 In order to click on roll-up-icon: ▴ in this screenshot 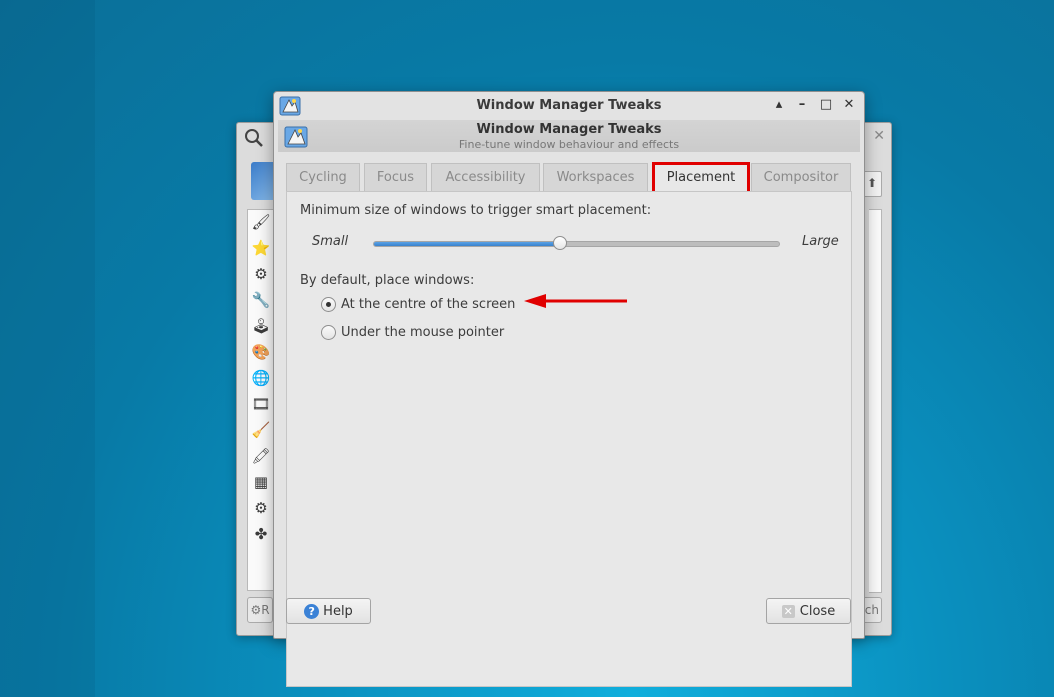, I will do `click(779, 105)`.